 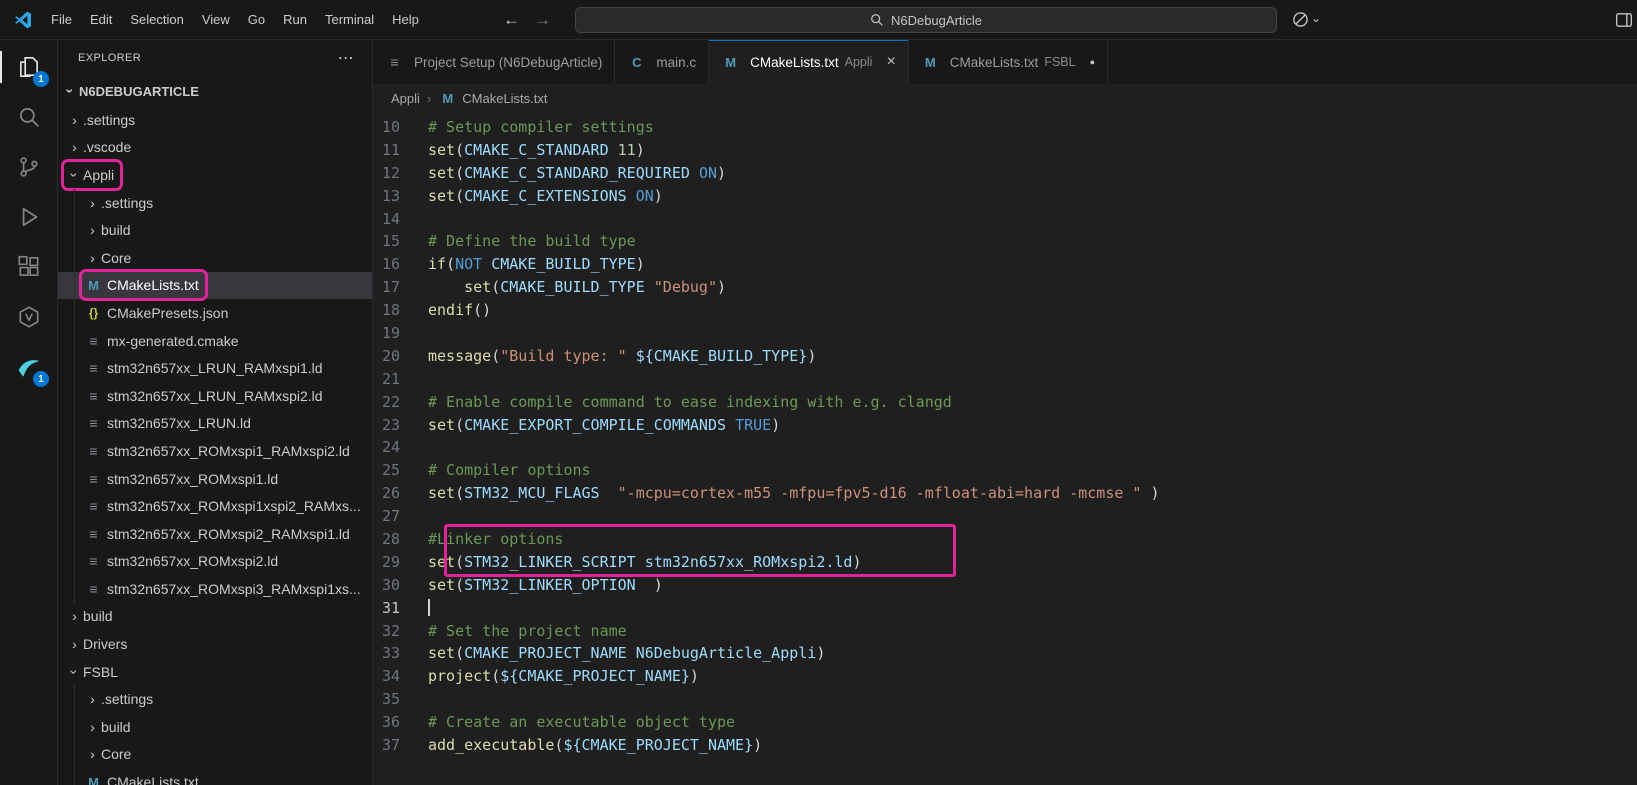 I want to click on menu-file: File, so click(x=61, y=19).